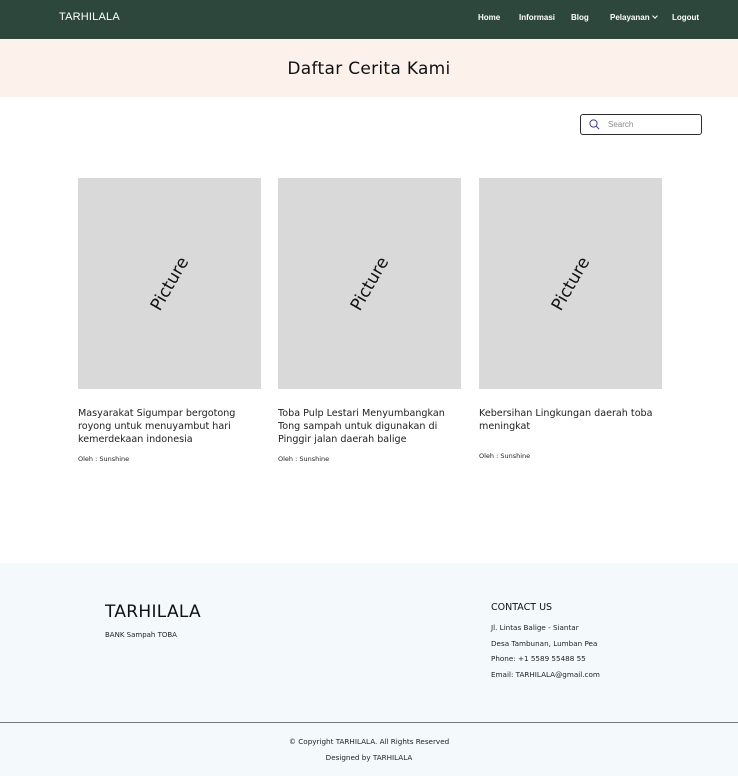 This screenshot has width=738, height=776. Describe the element at coordinates (545, 674) in the screenshot. I see `contact-email: Email: TARHILALA@gmail.com` at that location.